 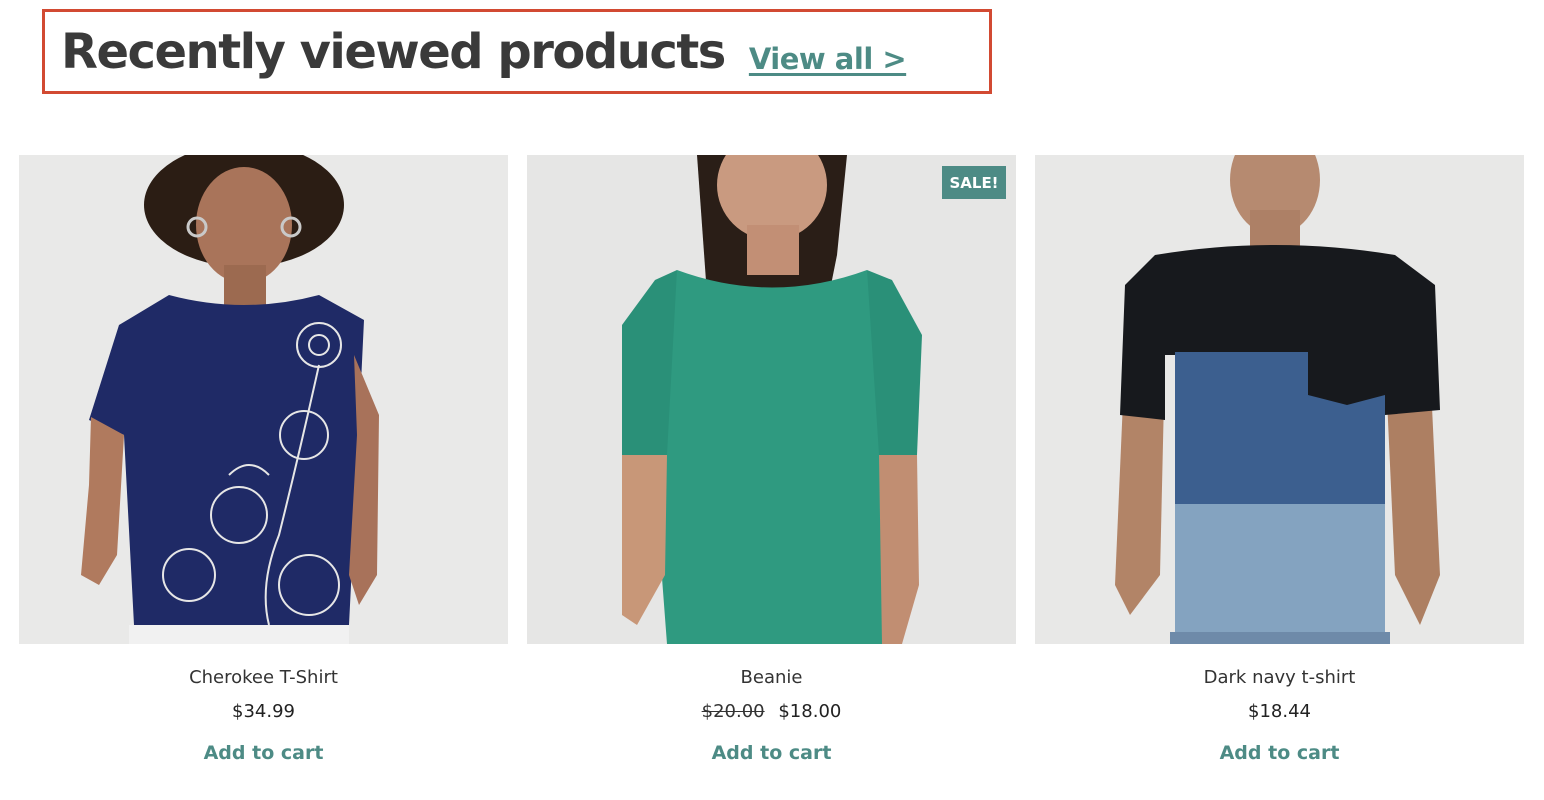 What do you see at coordinates (733, 711) in the screenshot?
I see `price-regular: $20.00` at bounding box center [733, 711].